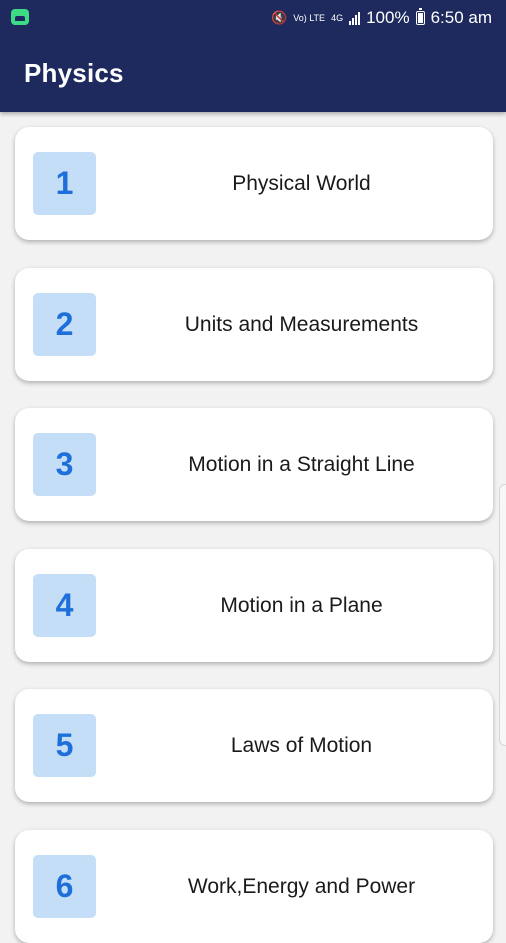 This screenshot has height=943, width=506. I want to click on chapter-card: 3 Motion in a Straight Line, so click(254, 464).